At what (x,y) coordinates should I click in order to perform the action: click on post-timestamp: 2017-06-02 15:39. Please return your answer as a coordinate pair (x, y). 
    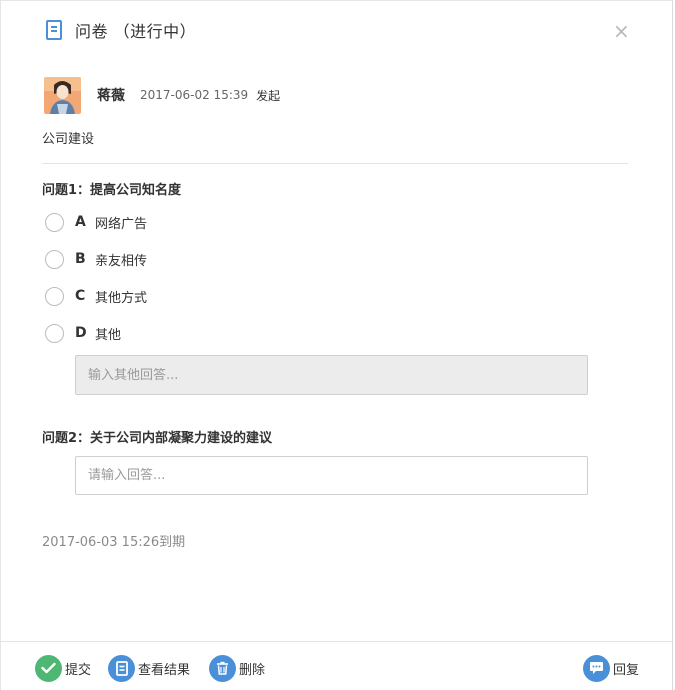
    Looking at the image, I should click on (194, 95).